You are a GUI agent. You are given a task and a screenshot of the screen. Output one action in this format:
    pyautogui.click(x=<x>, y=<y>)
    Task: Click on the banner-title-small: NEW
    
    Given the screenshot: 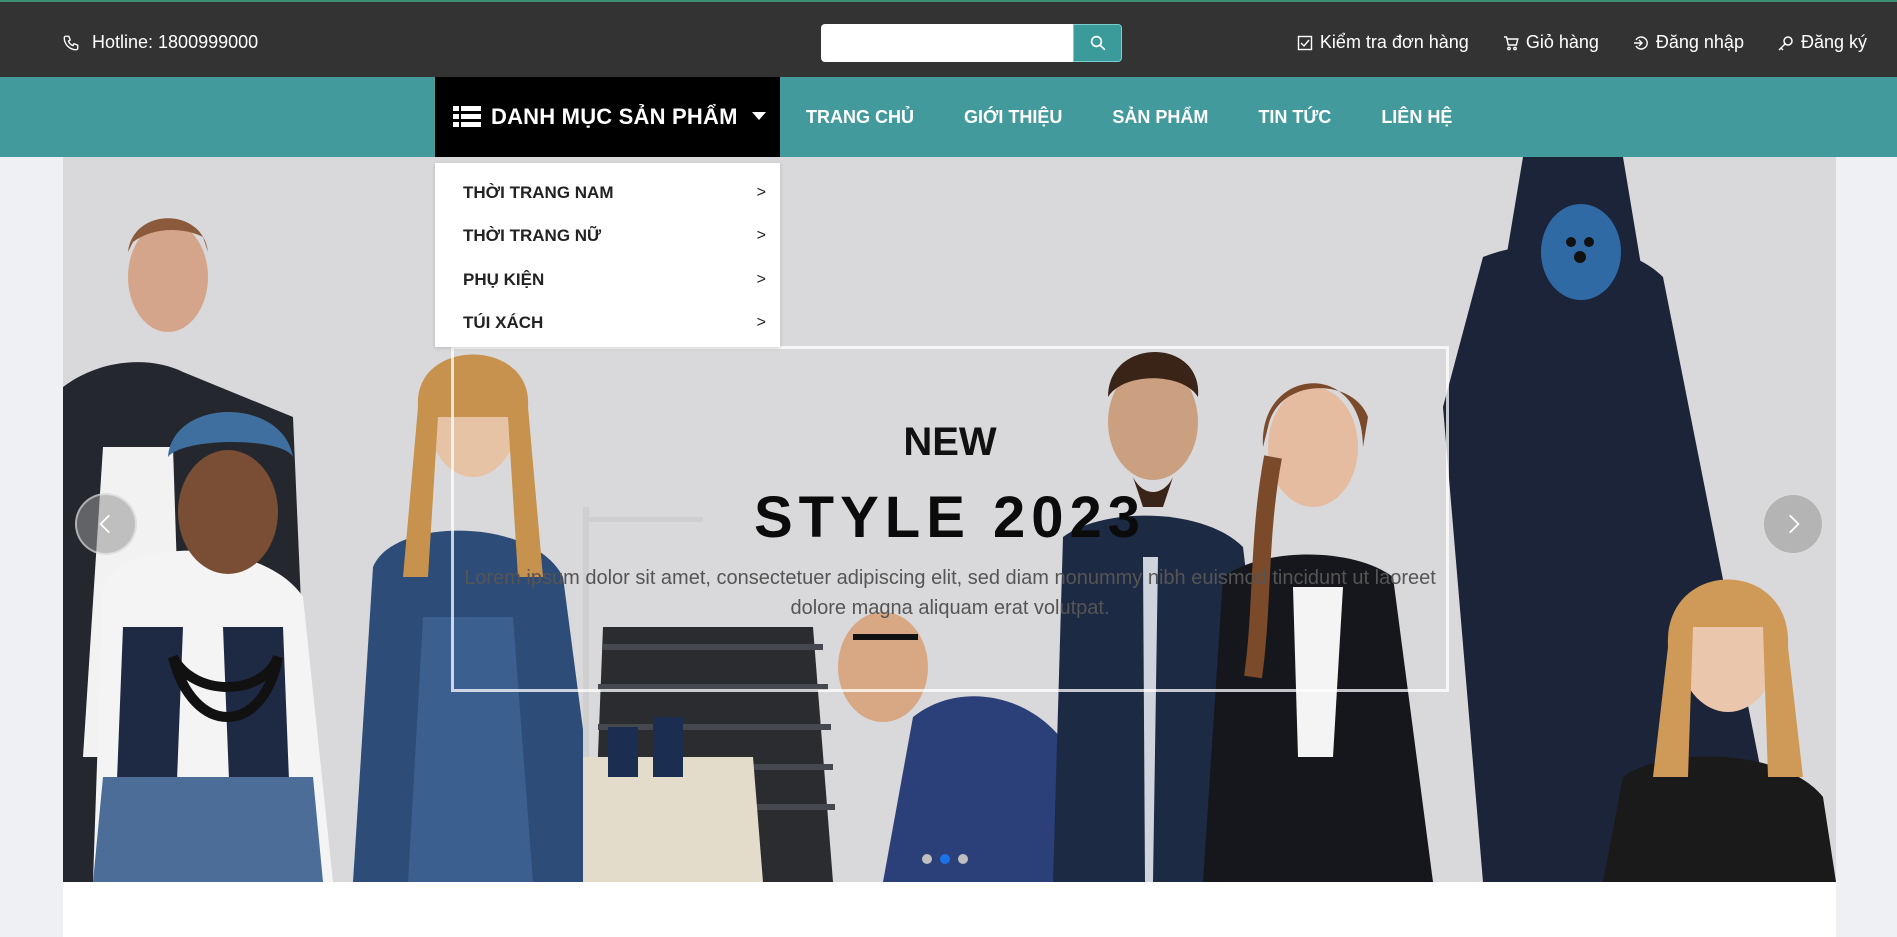 What is the action you would take?
    pyautogui.click(x=950, y=442)
    